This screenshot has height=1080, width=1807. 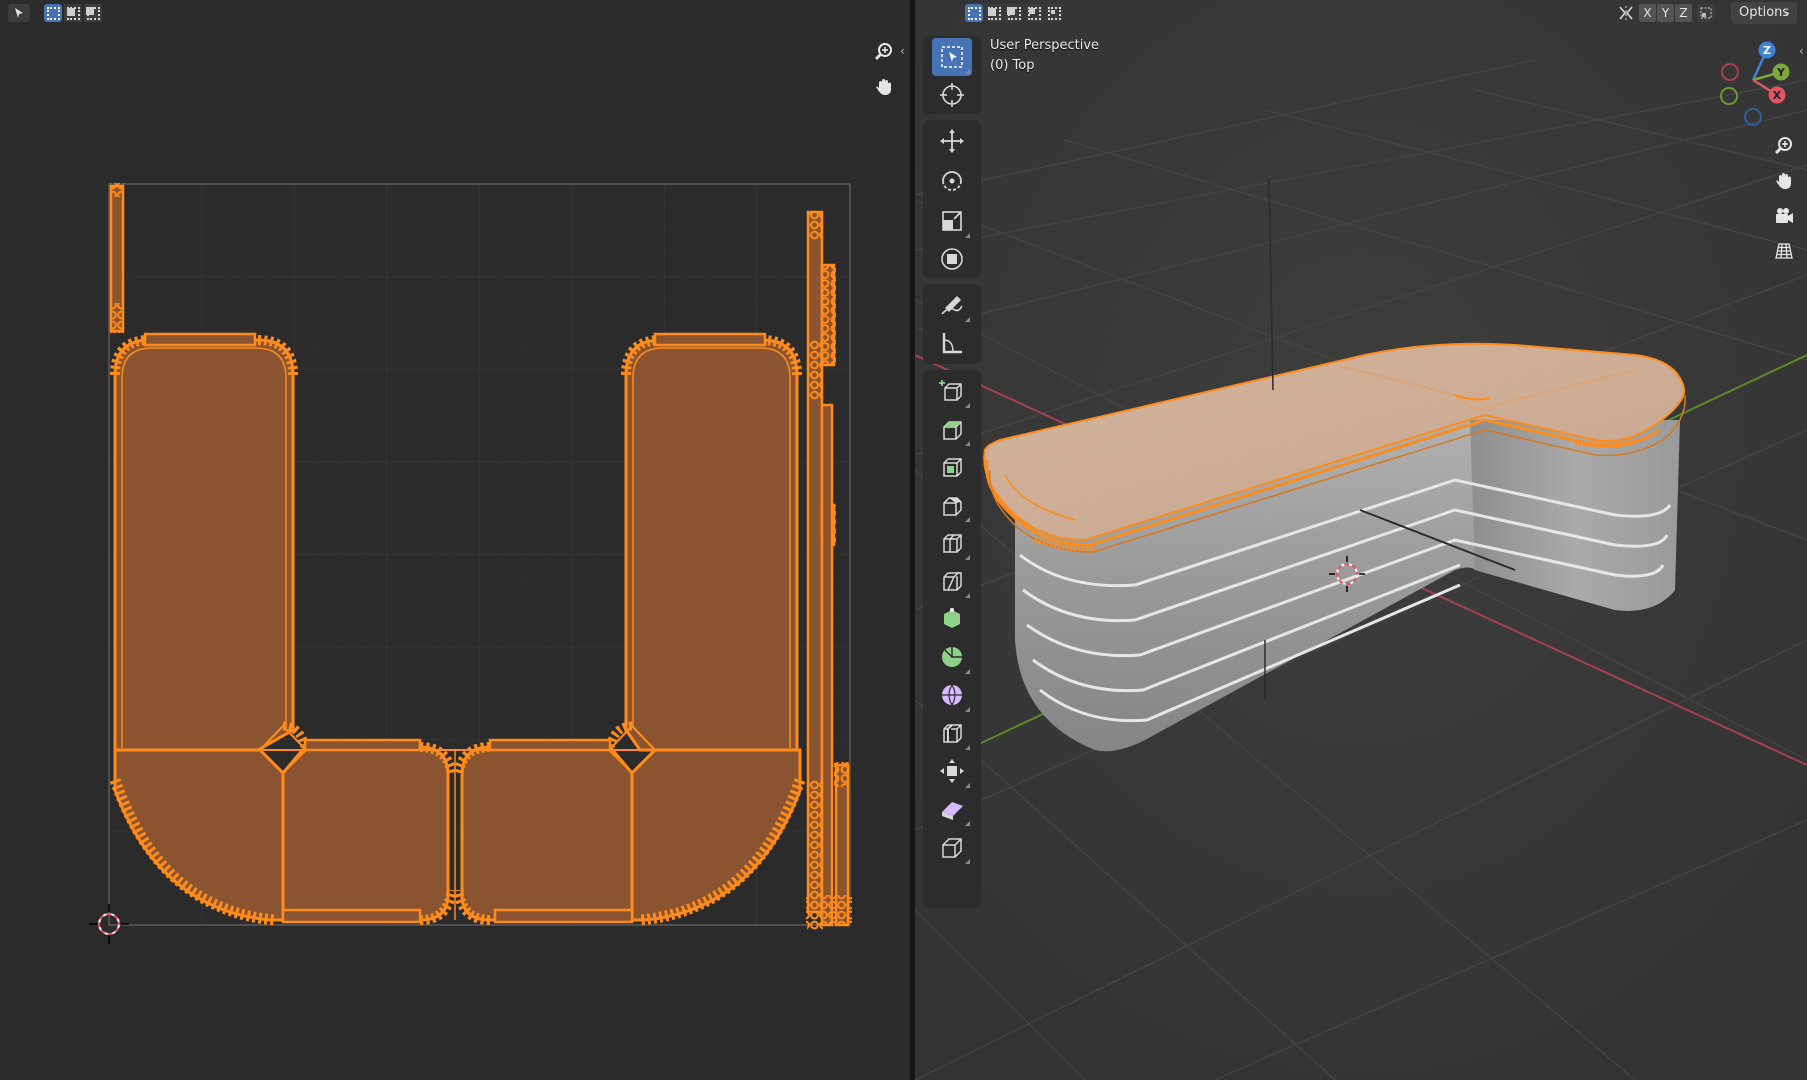 I want to click on extend-selection-icon, so click(x=994, y=13).